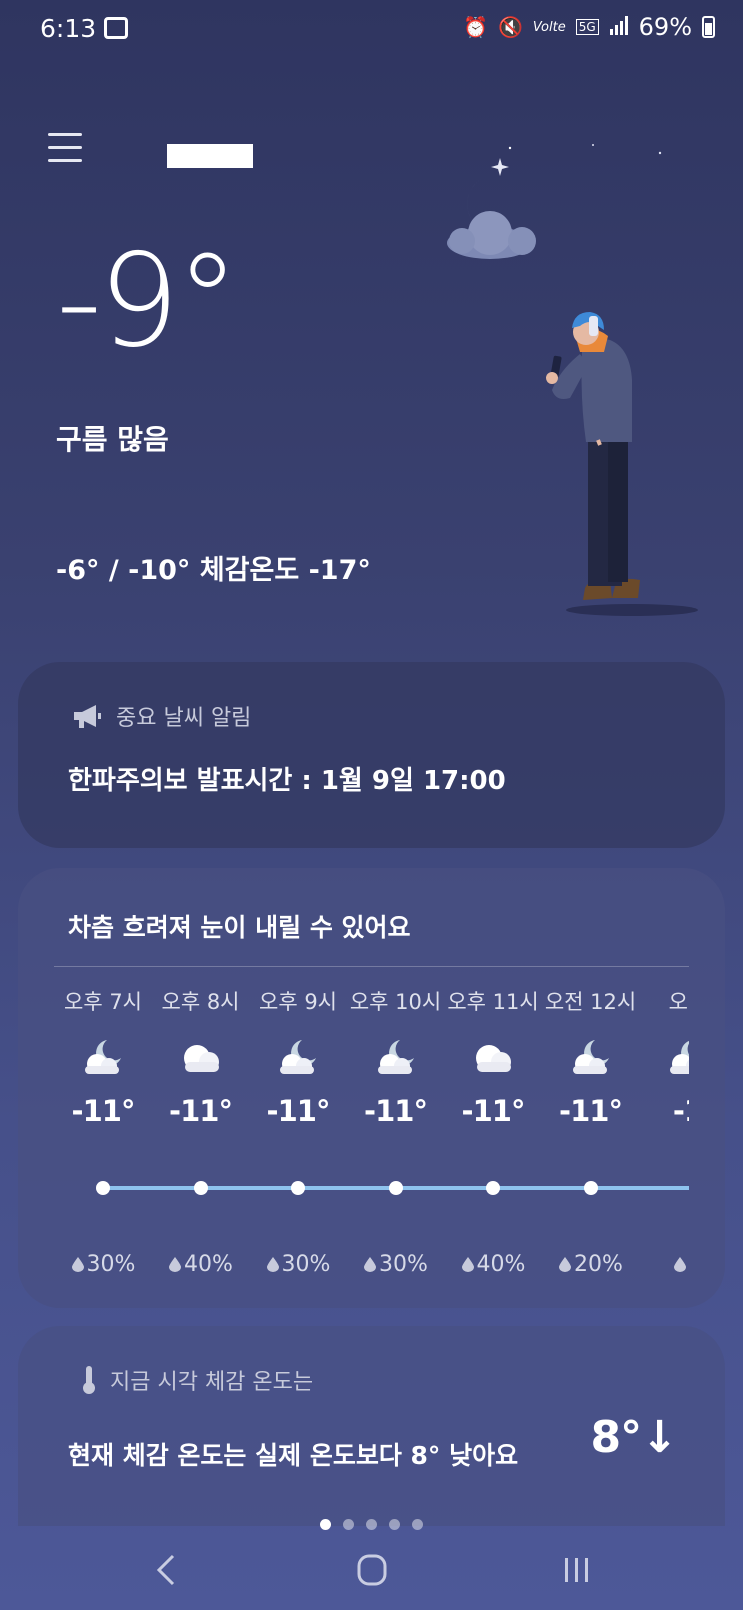 The image size is (743, 1610). I want to click on gallery-notification-icon, so click(116, 28).